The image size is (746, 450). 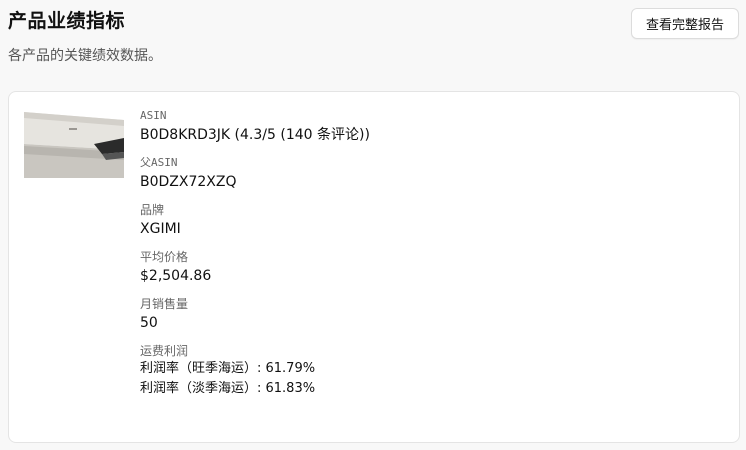 I want to click on asin-label: ASIN, so click(x=153, y=115).